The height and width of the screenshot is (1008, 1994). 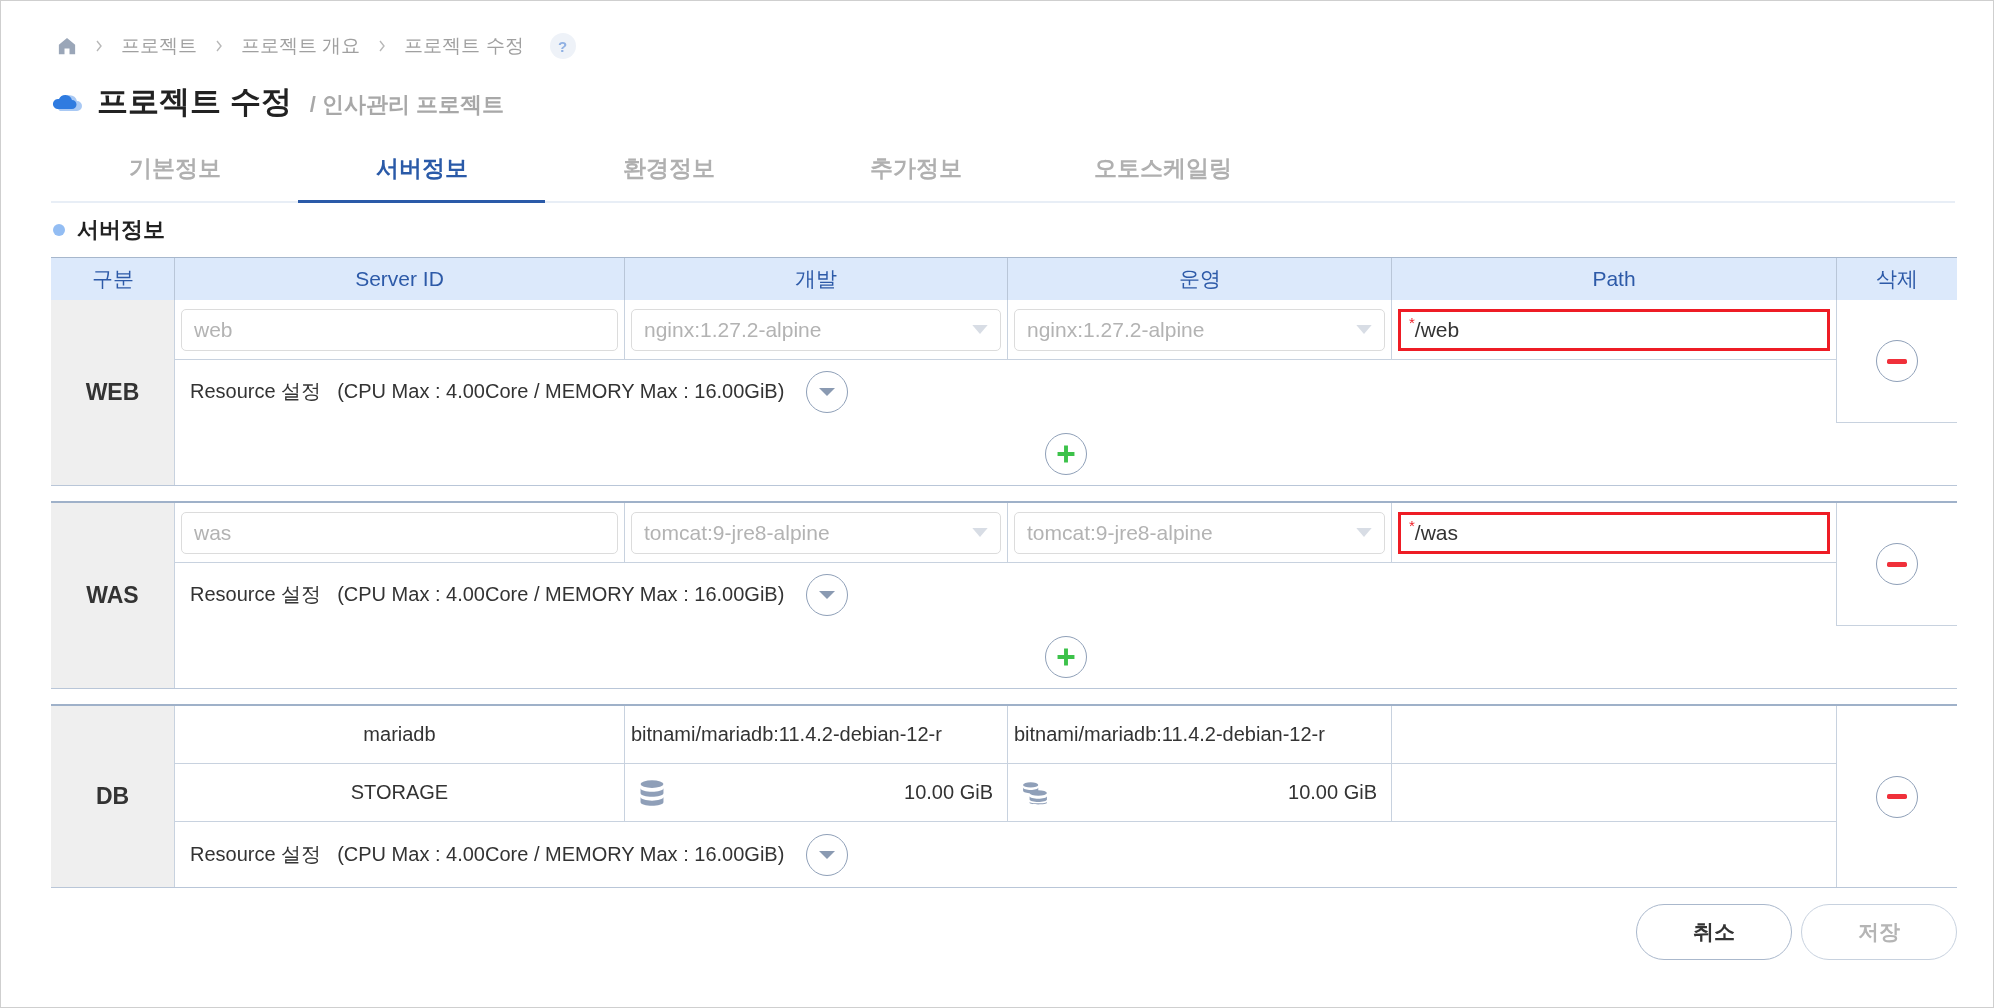 I want to click on home-icon, so click(x=67, y=46).